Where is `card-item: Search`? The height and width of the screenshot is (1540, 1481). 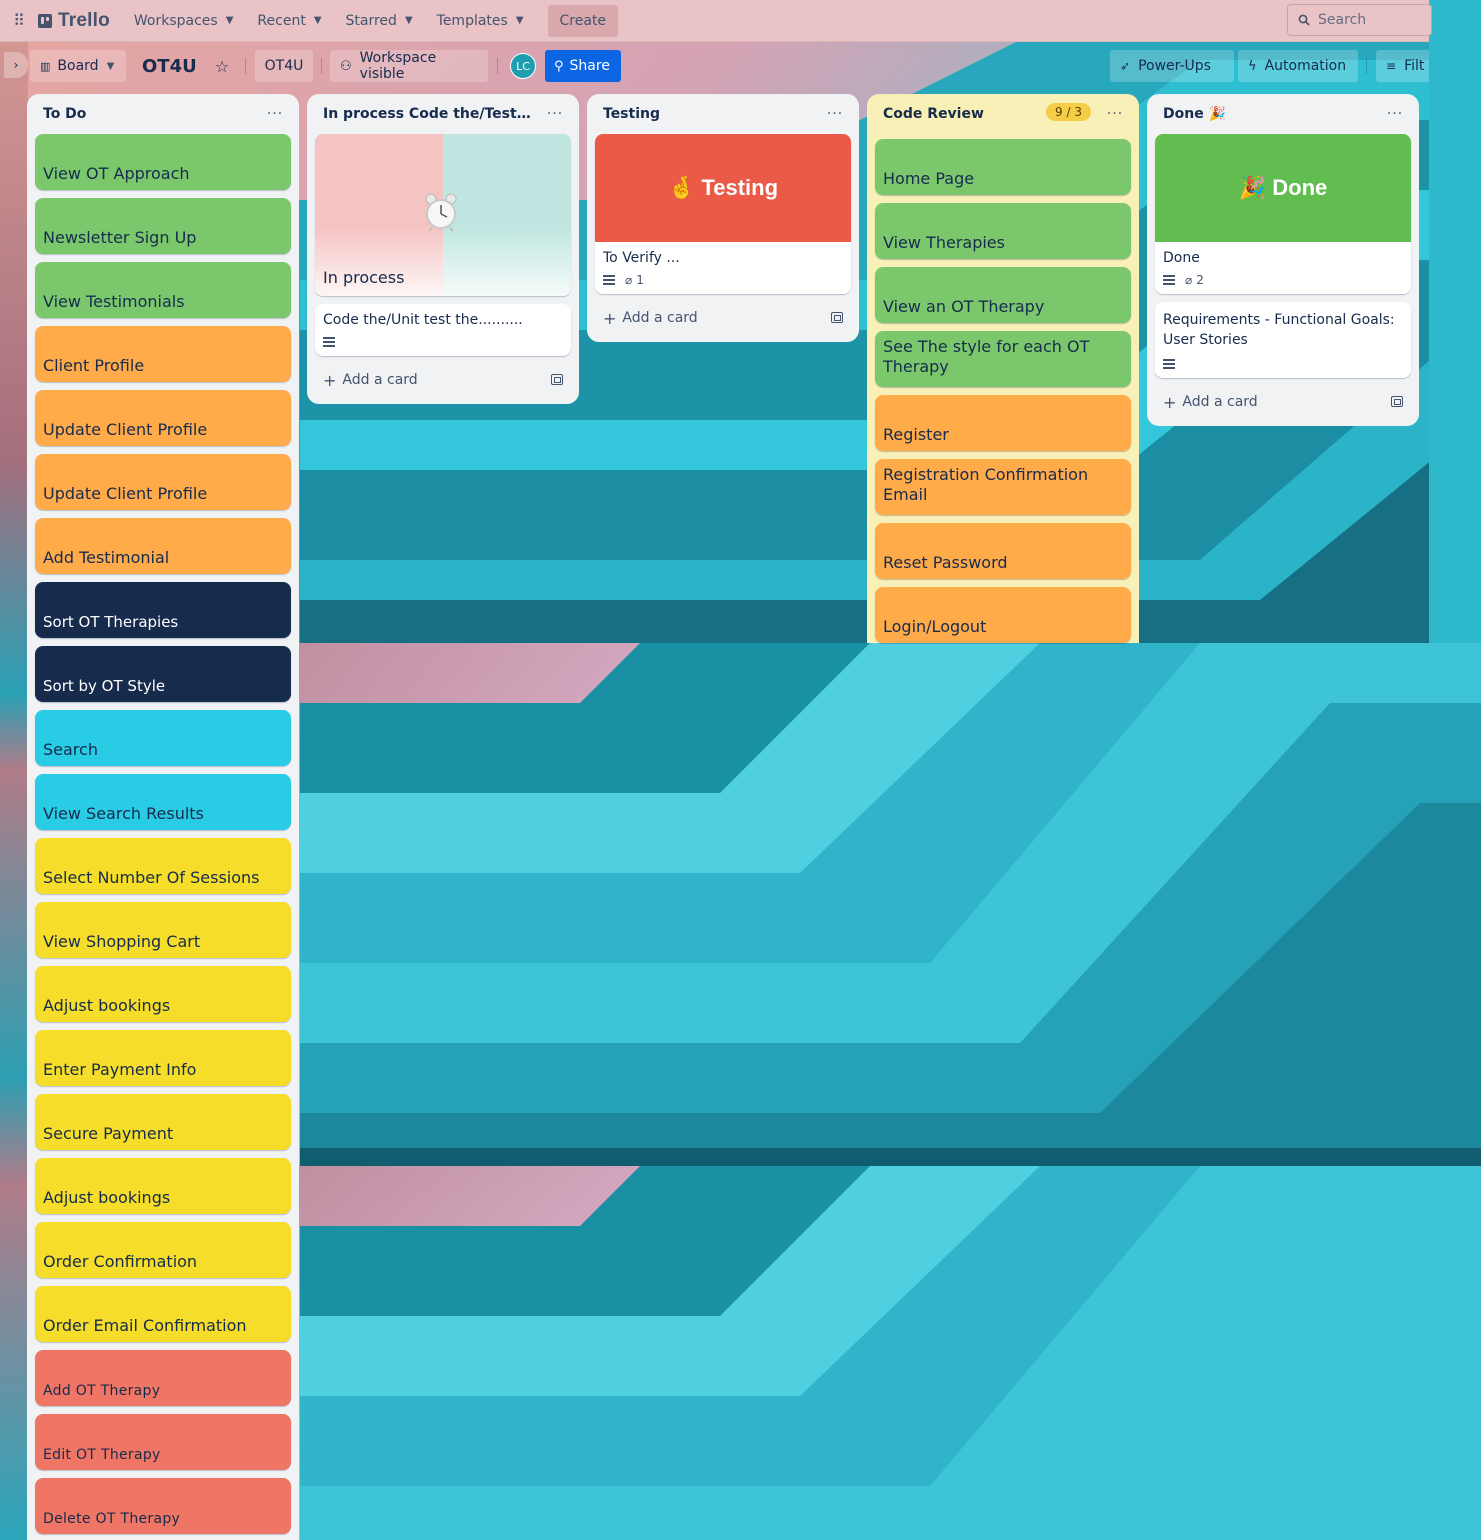
card-item: Search is located at coordinates (163, 738).